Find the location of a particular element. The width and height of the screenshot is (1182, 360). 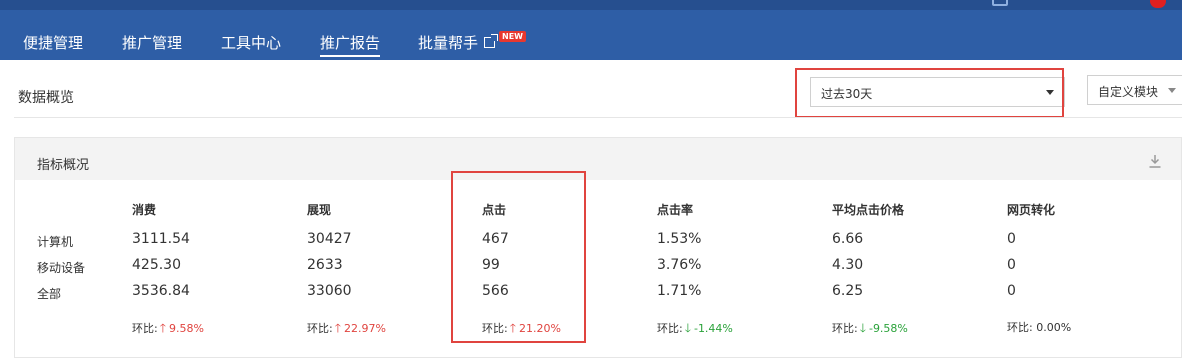

range-highlight-box is located at coordinates (929, 93).